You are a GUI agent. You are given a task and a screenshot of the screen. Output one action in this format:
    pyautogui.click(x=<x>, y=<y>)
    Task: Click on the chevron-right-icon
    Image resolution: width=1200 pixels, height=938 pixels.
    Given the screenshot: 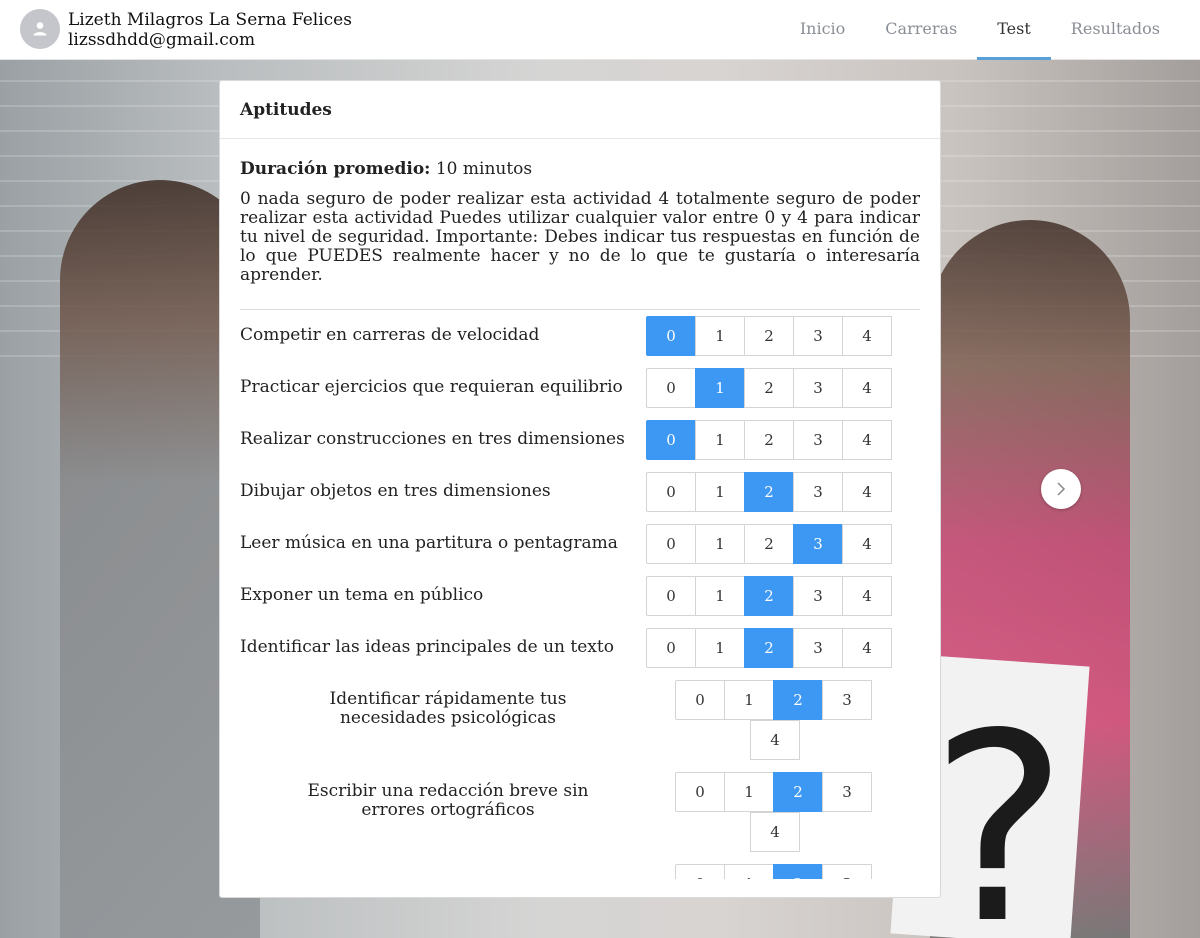 What is the action you would take?
    pyautogui.click(x=1061, y=489)
    